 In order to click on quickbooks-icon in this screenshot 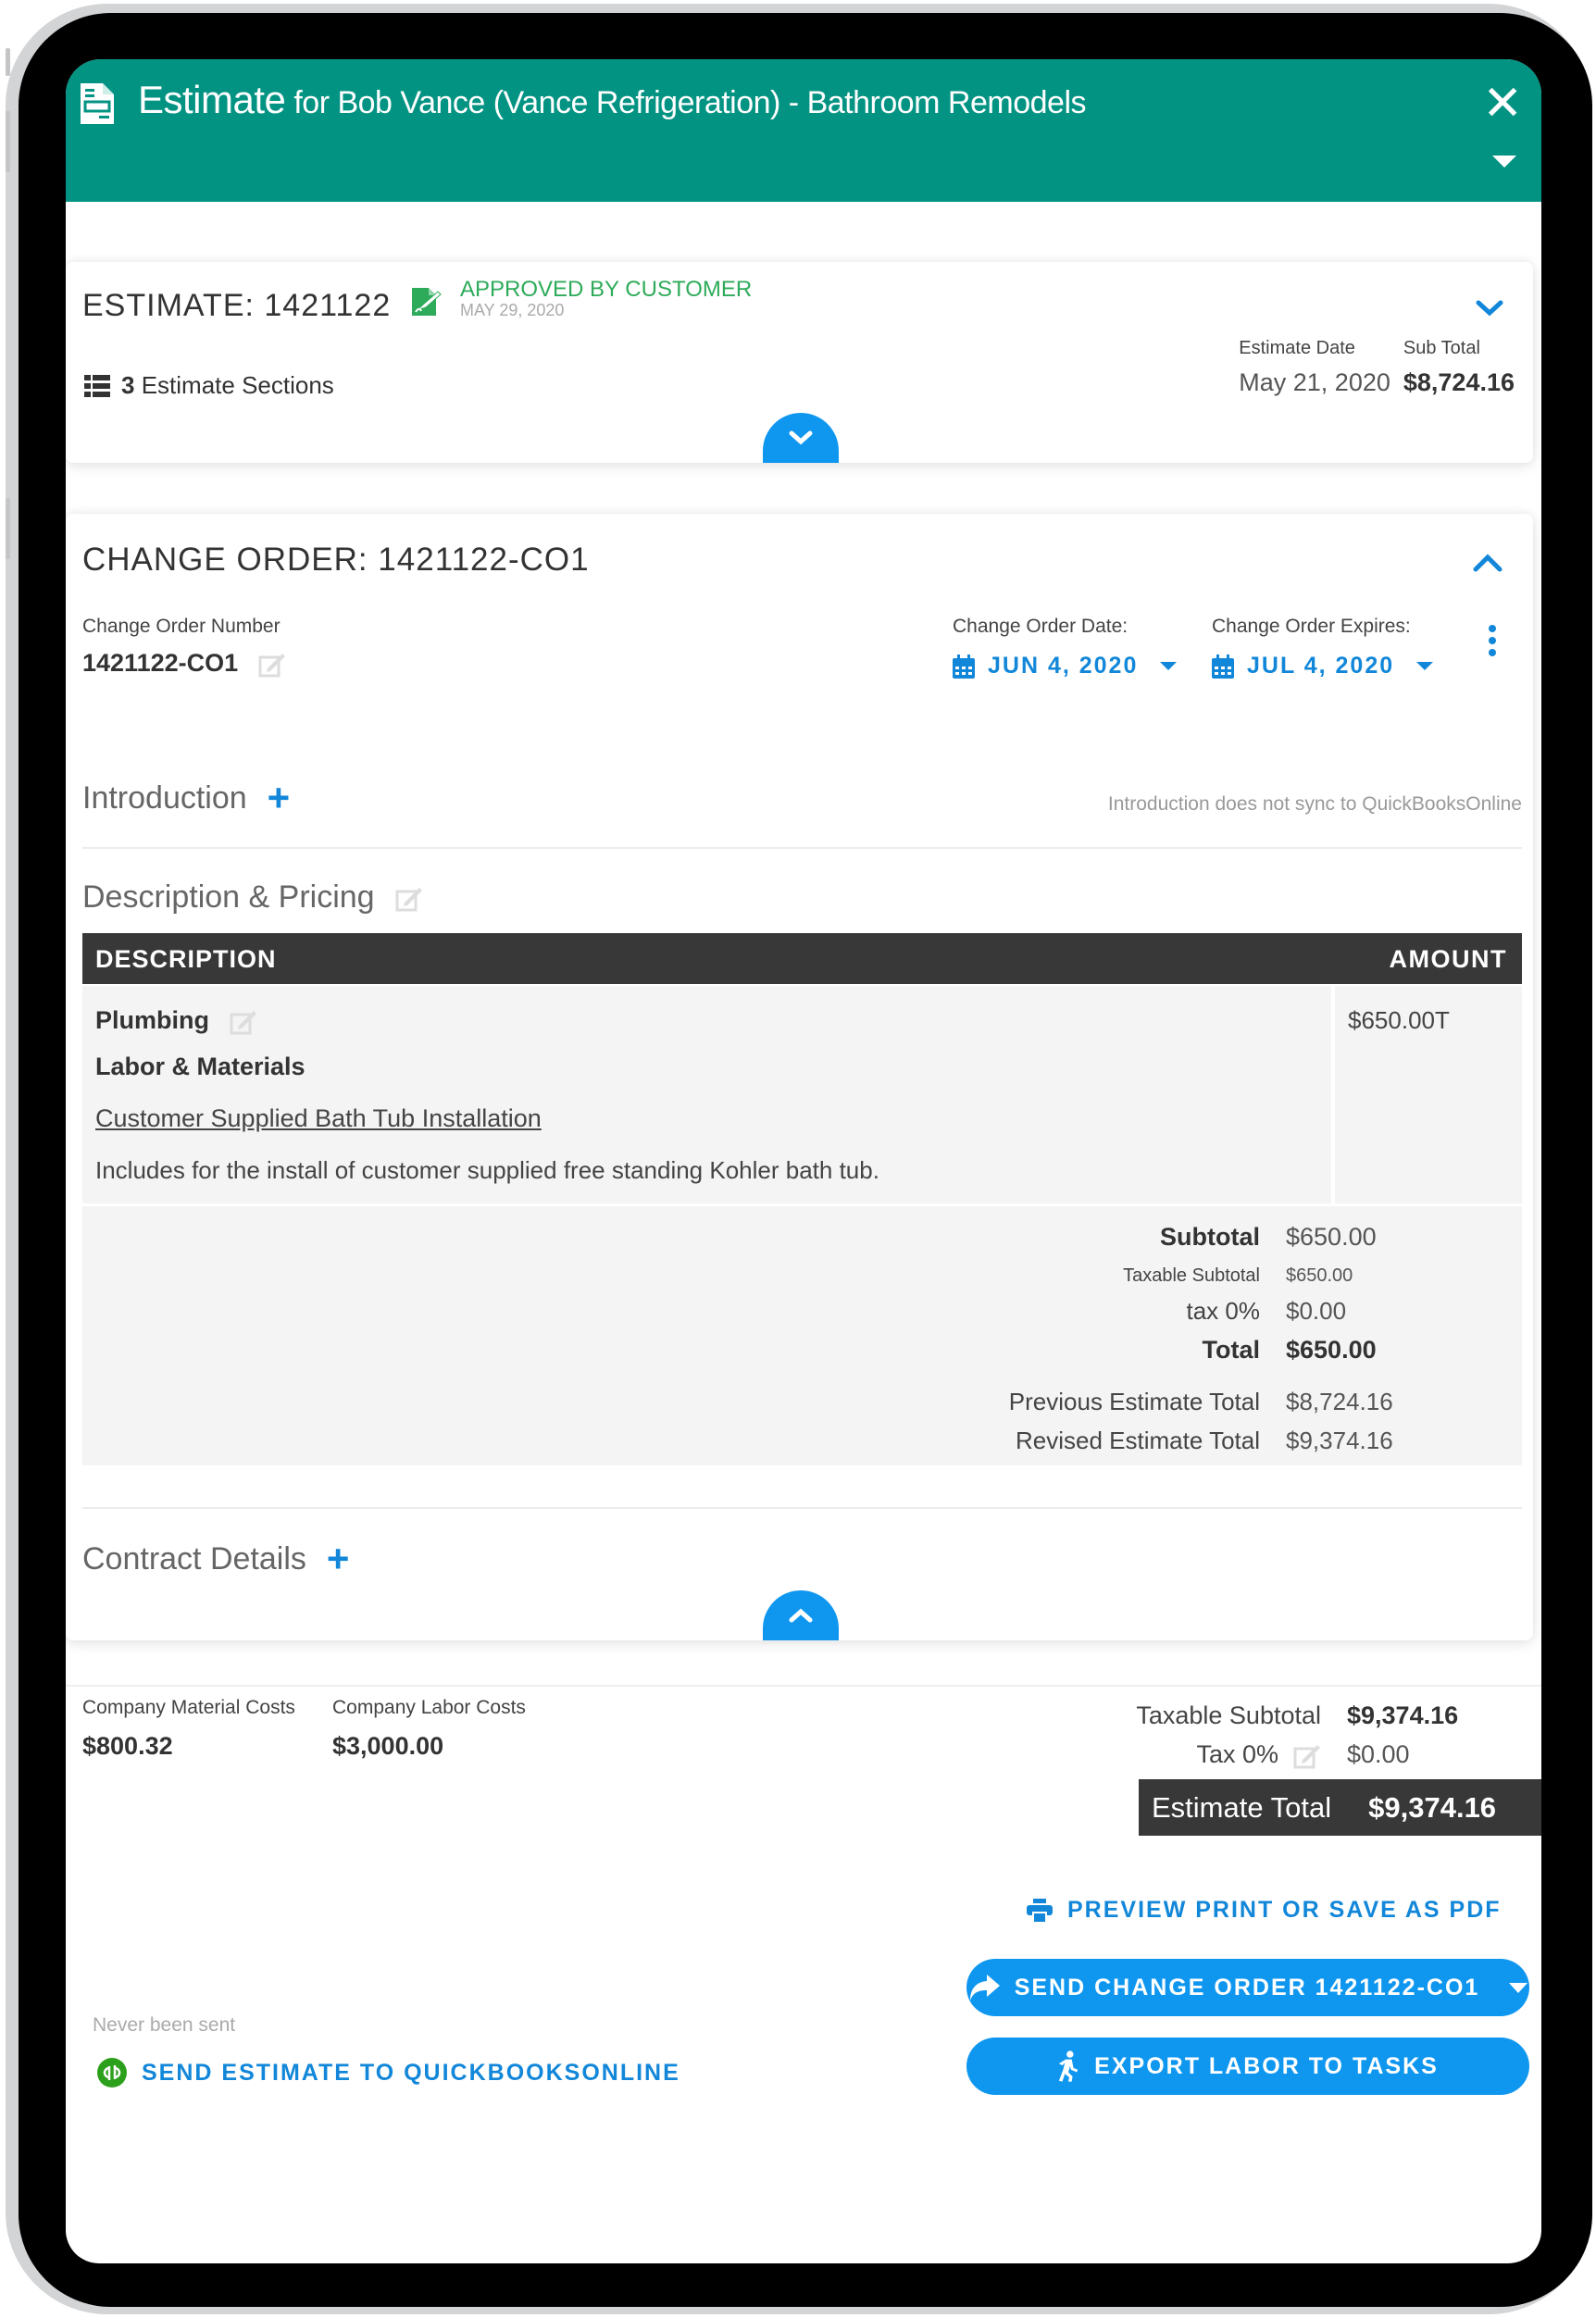, I will do `click(112, 2072)`.